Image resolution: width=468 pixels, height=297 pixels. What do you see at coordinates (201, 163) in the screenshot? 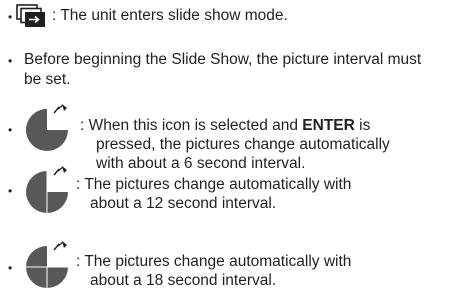
I see `interval-6s-line3: with about a 6 second interval.` at bounding box center [201, 163].